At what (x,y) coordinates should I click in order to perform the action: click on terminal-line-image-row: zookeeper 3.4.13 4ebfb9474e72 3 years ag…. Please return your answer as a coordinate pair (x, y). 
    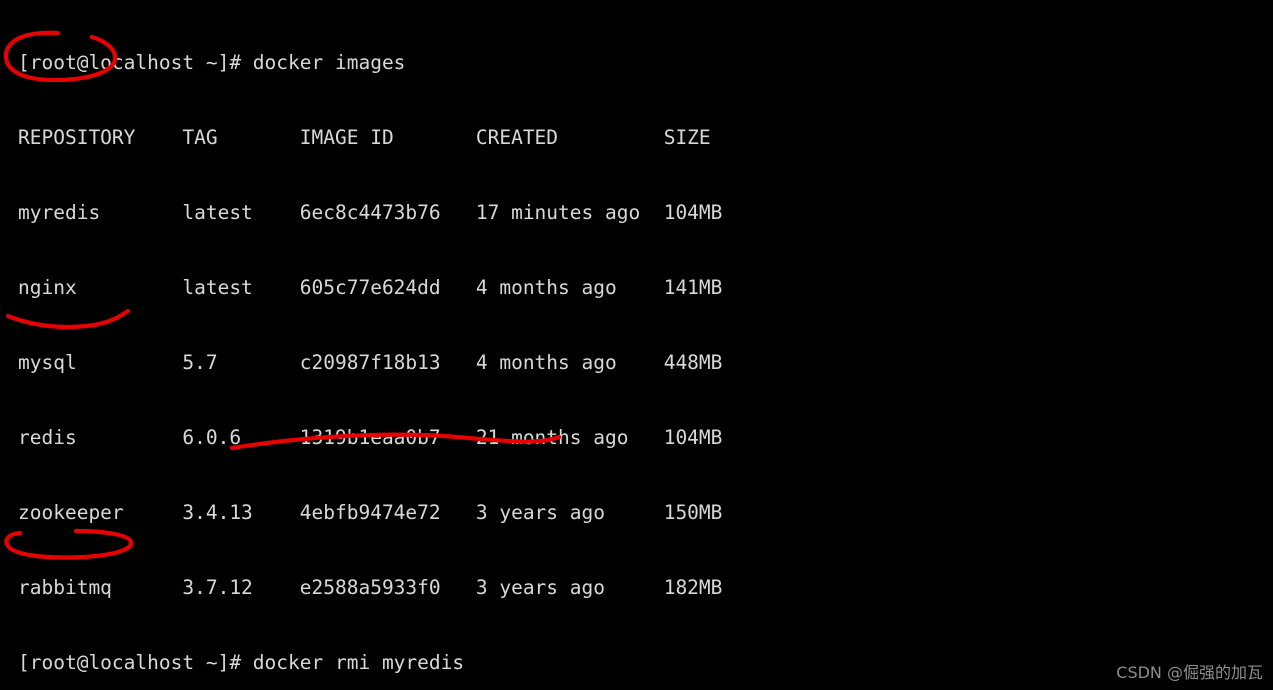
    Looking at the image, I should click on (370, 512).